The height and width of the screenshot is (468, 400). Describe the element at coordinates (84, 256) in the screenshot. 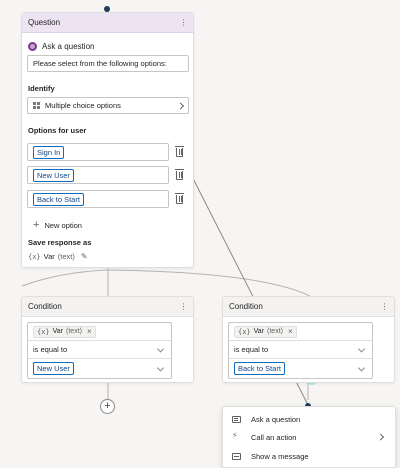

I see `edit-pencil-icon: ✎` at that location.